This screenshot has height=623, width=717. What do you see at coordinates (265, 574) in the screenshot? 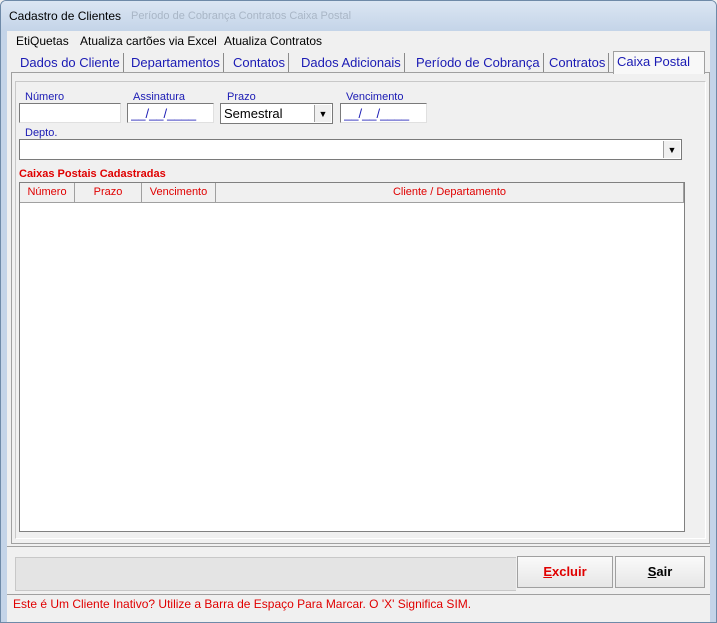
I see `status-box` at bounding box center [265, 574].